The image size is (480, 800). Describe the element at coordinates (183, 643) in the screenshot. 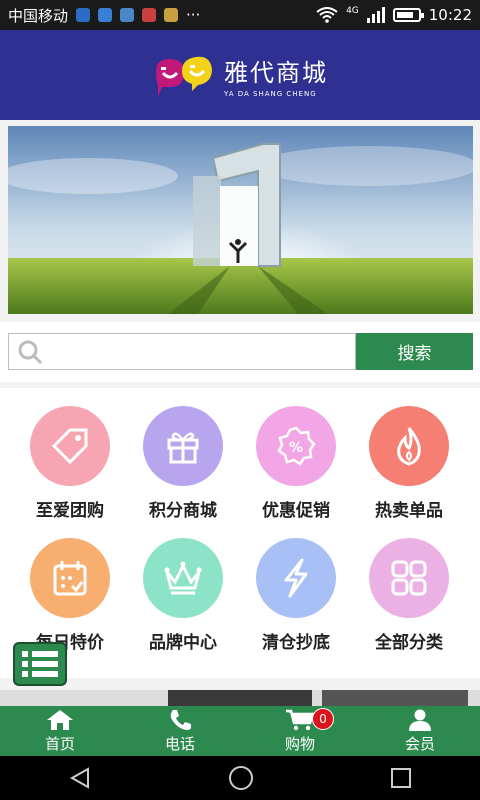

I see `category-label: 品牌中心` at that location.